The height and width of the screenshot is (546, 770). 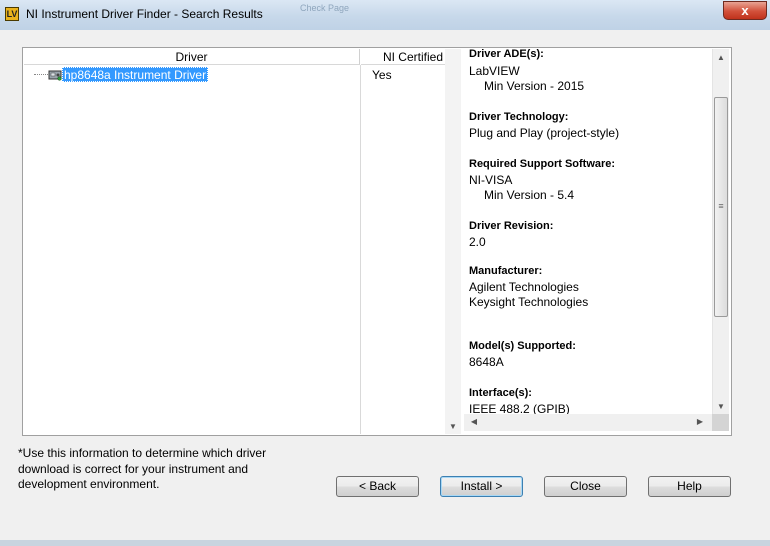 I want to click on value-manufacturer-1: Agilent Technologies, so click(x=524, y=287).